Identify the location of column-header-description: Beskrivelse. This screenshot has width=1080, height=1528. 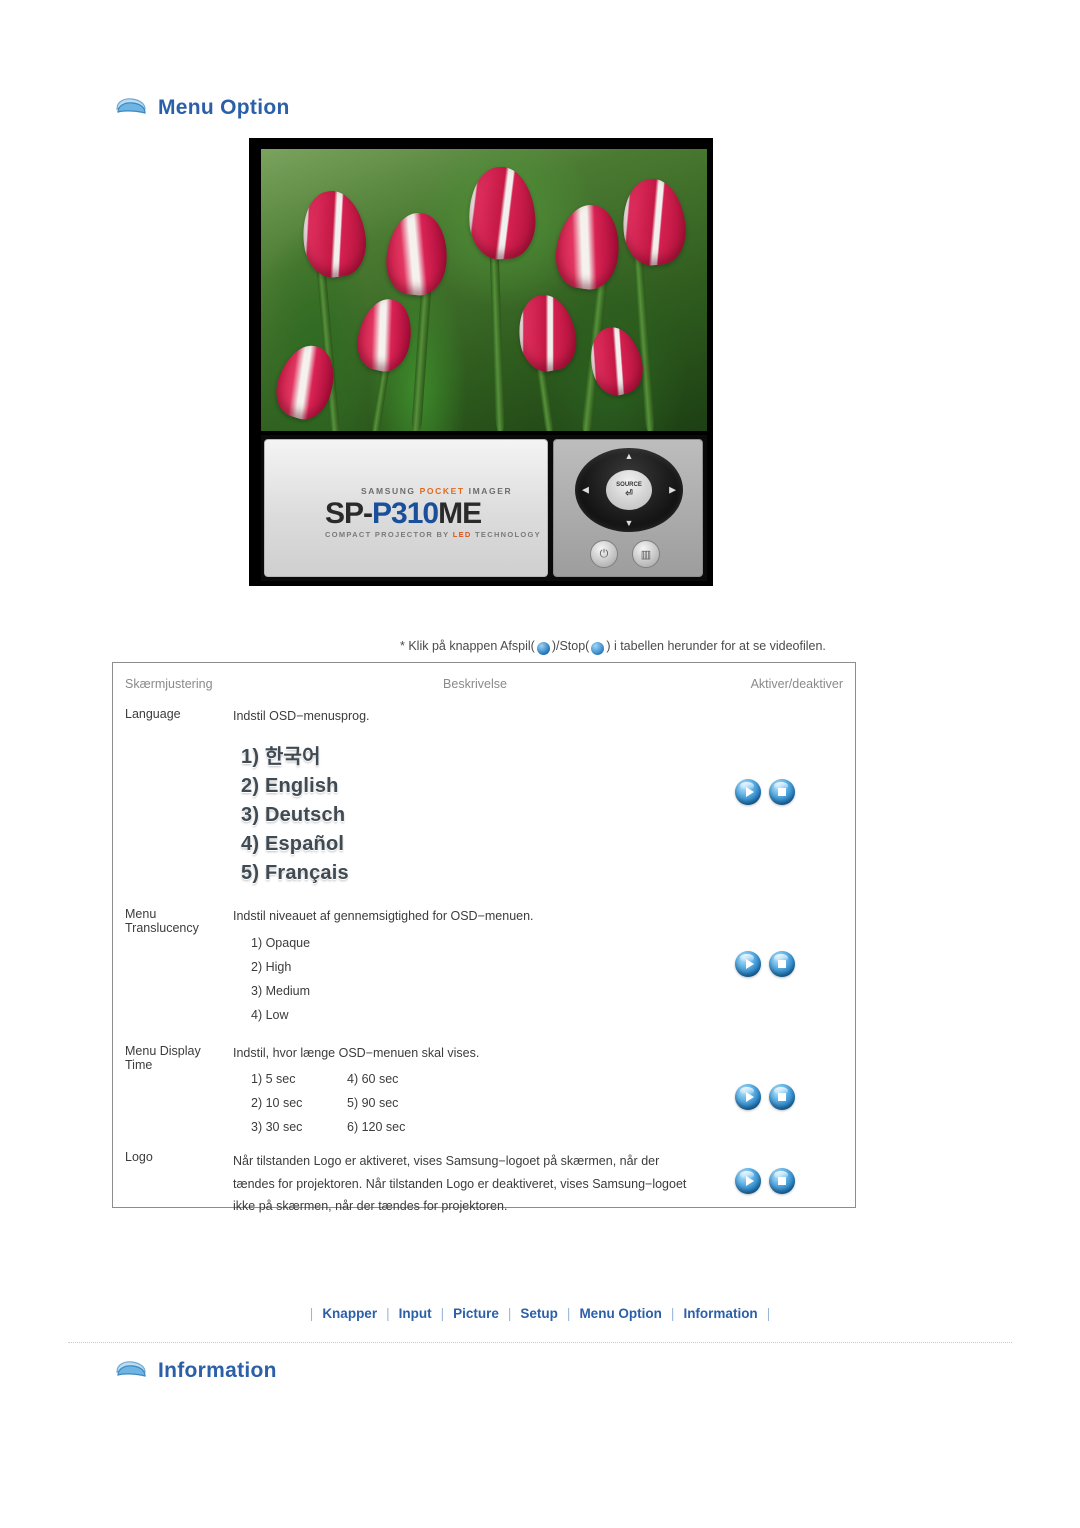
(475, 684).